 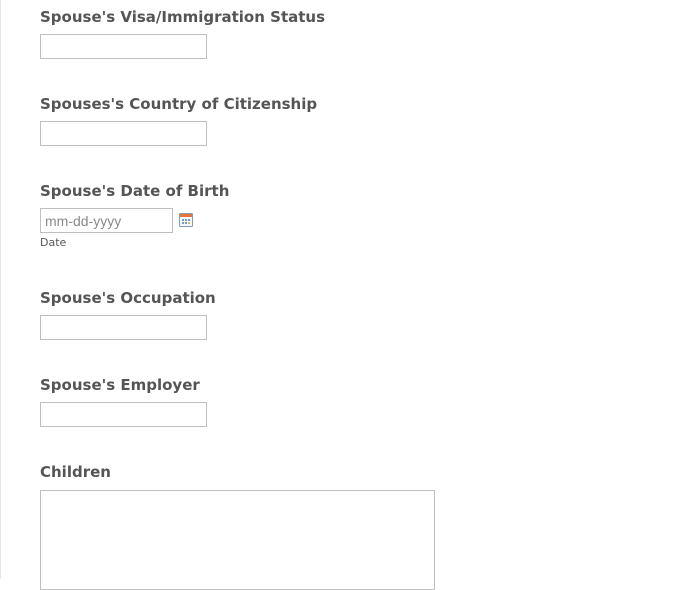 I want to click on date-row, so click(x=134, y=220).